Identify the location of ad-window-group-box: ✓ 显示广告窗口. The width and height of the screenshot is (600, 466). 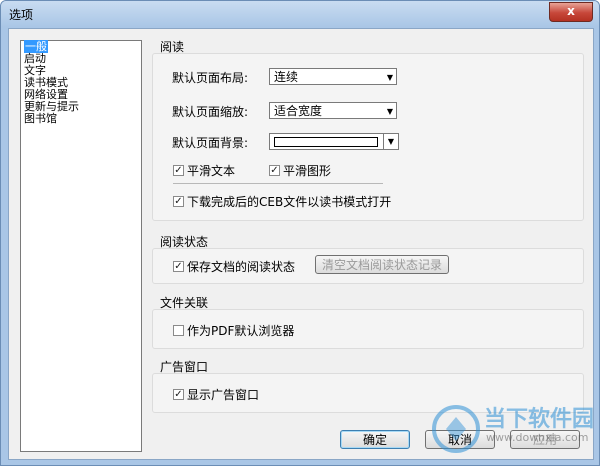
(368, 393).